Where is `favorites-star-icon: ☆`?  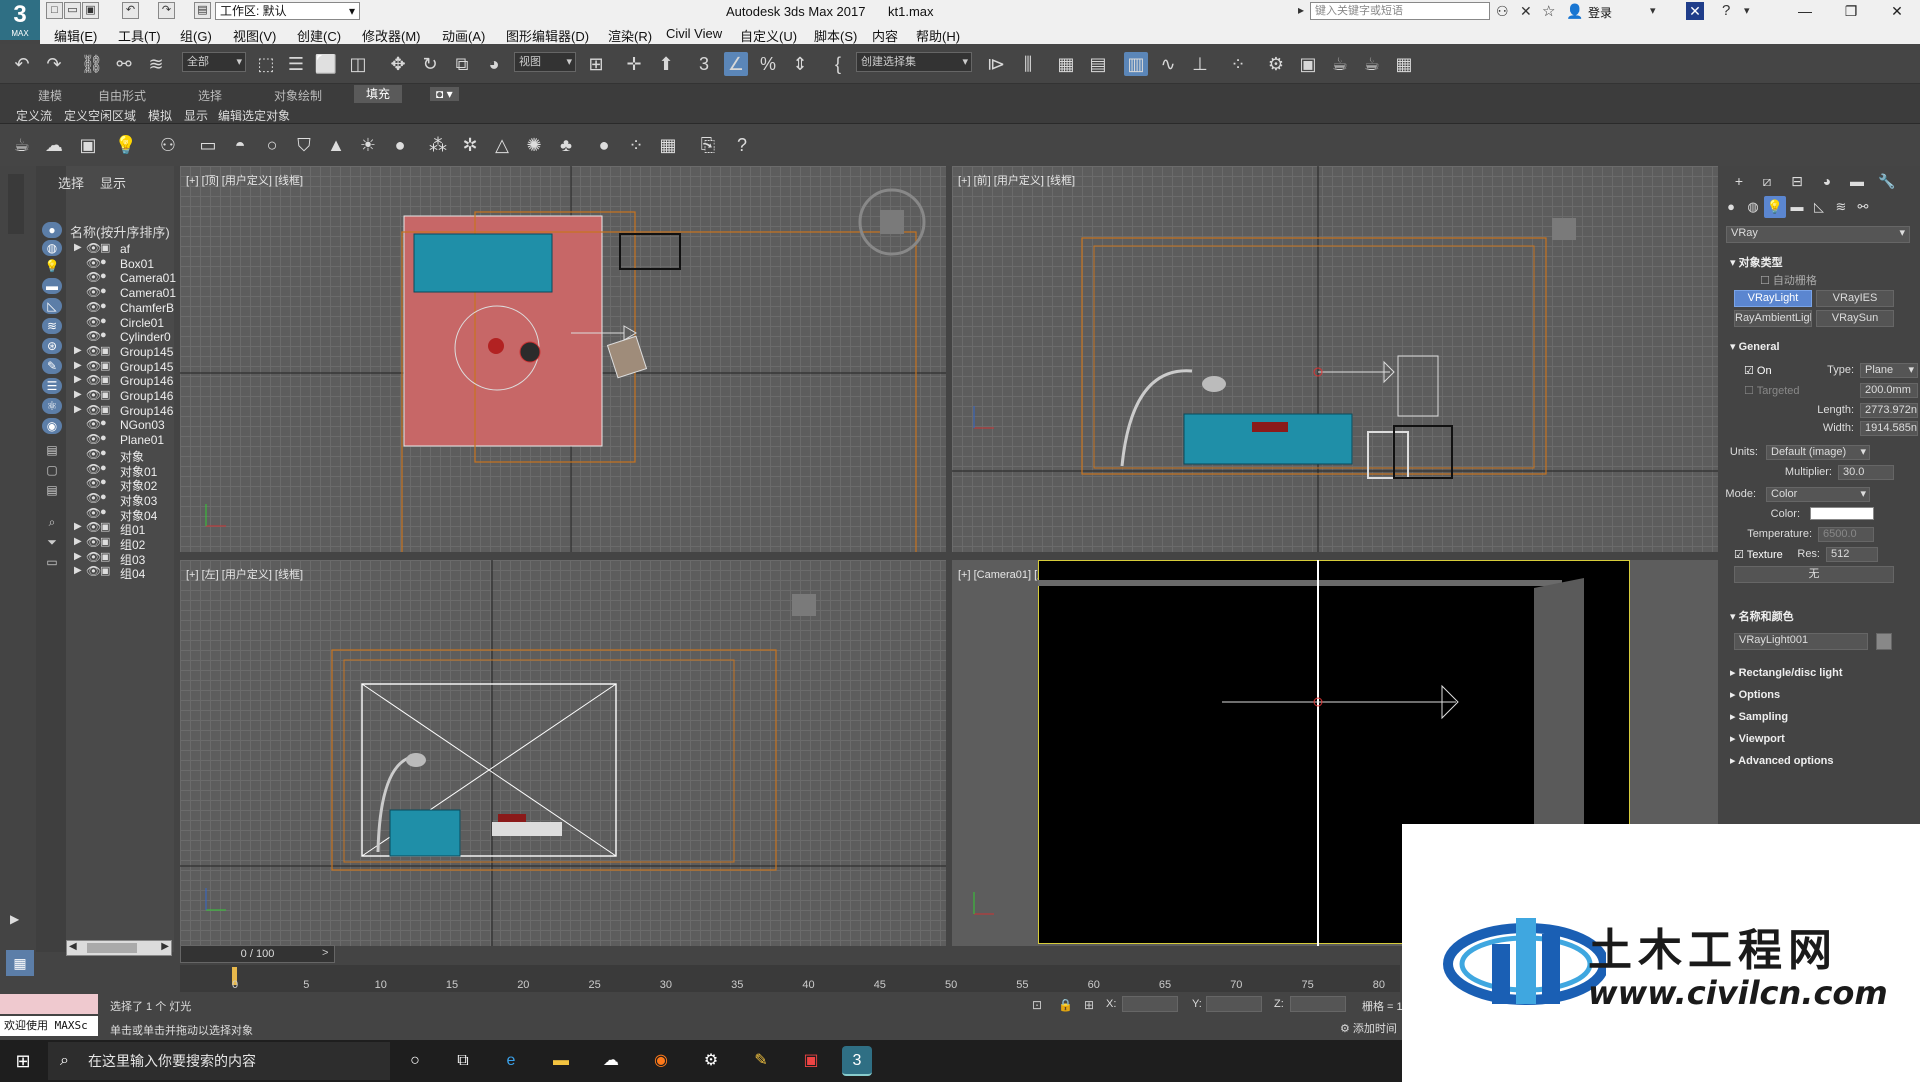 favorites-star-icon: ☆ is located at coordinates (1548, 11).